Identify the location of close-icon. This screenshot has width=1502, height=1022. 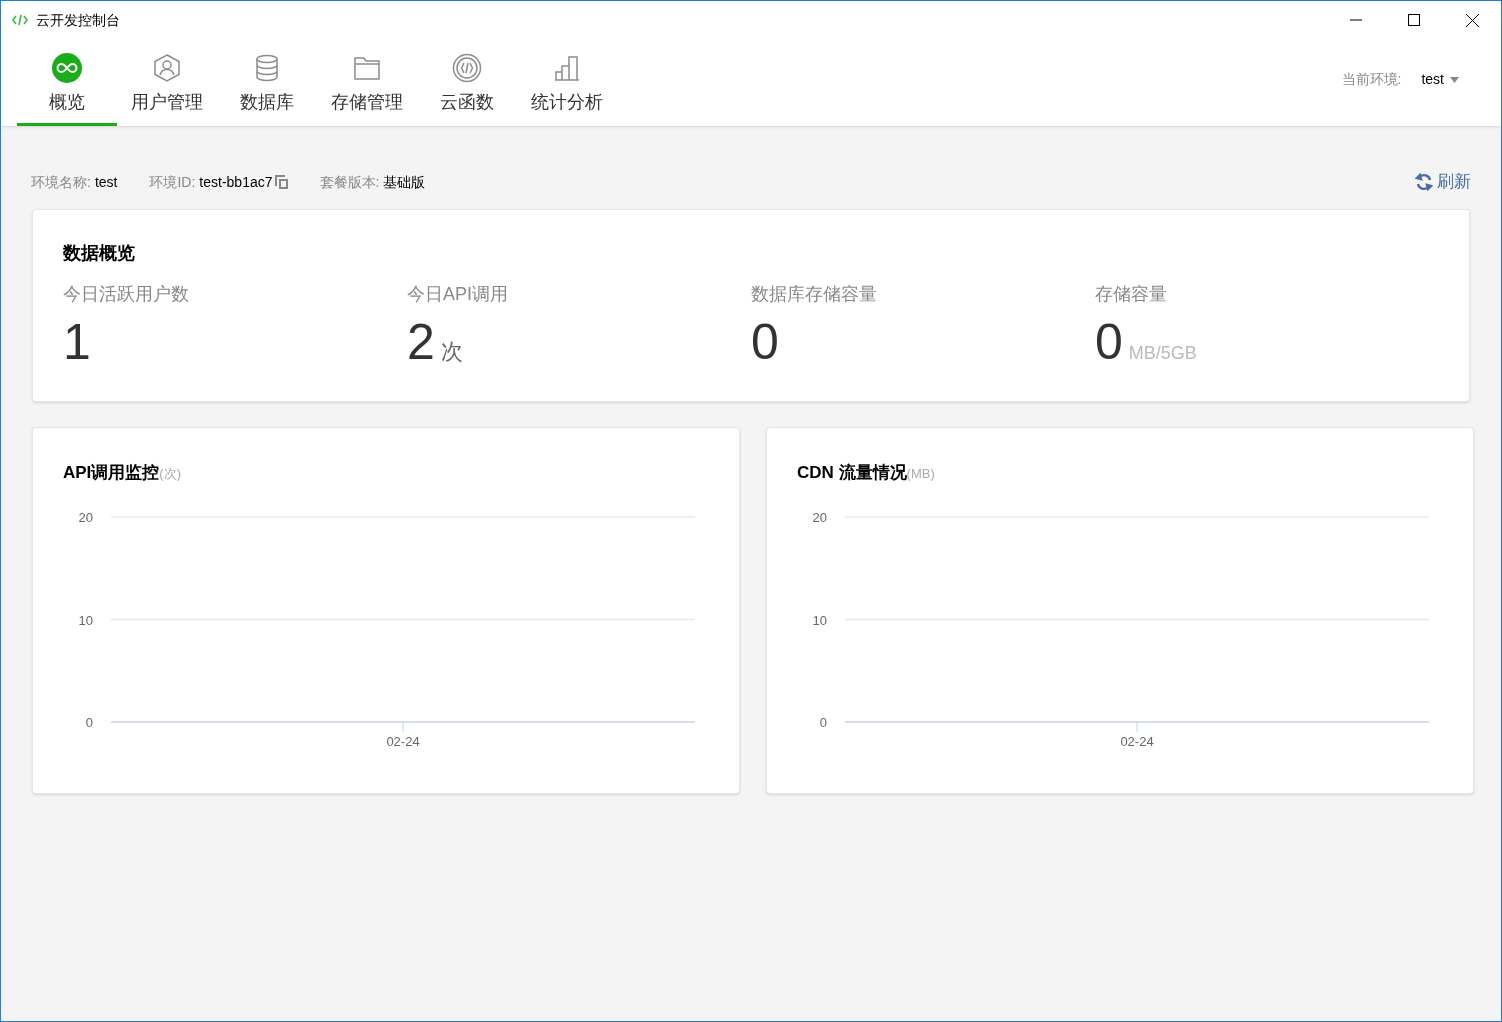
(1472, 20).